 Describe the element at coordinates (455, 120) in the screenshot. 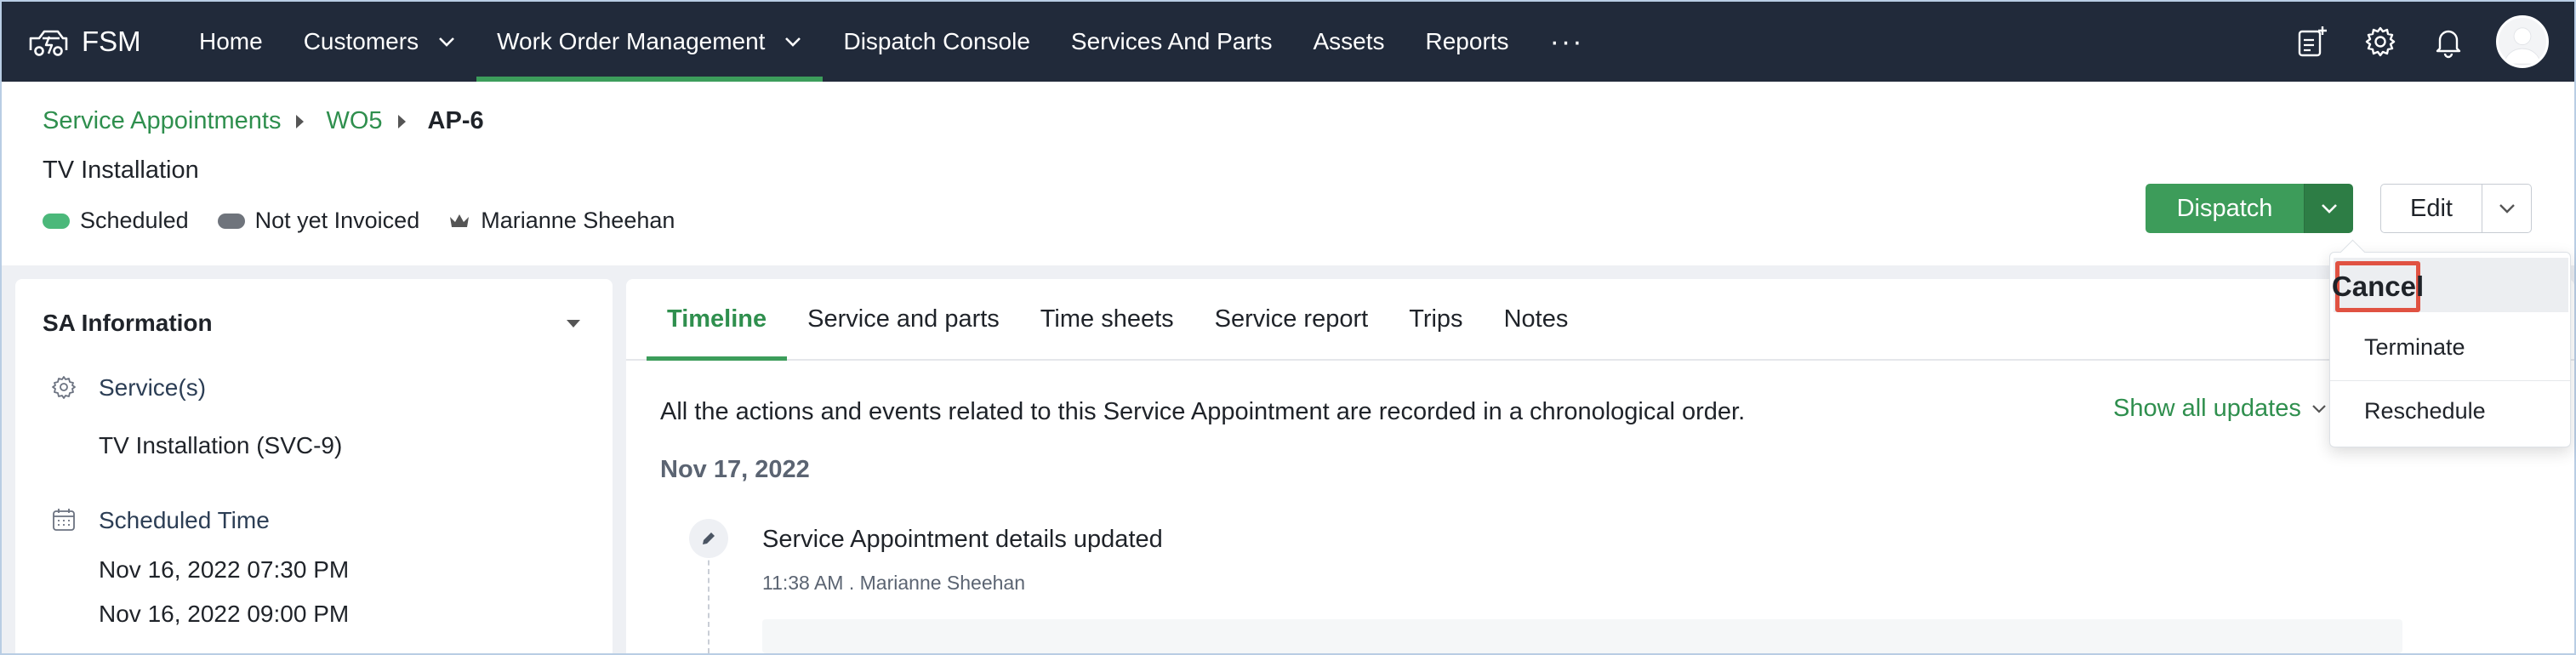

I see `breadcrumb-current: AP-6` at that location.